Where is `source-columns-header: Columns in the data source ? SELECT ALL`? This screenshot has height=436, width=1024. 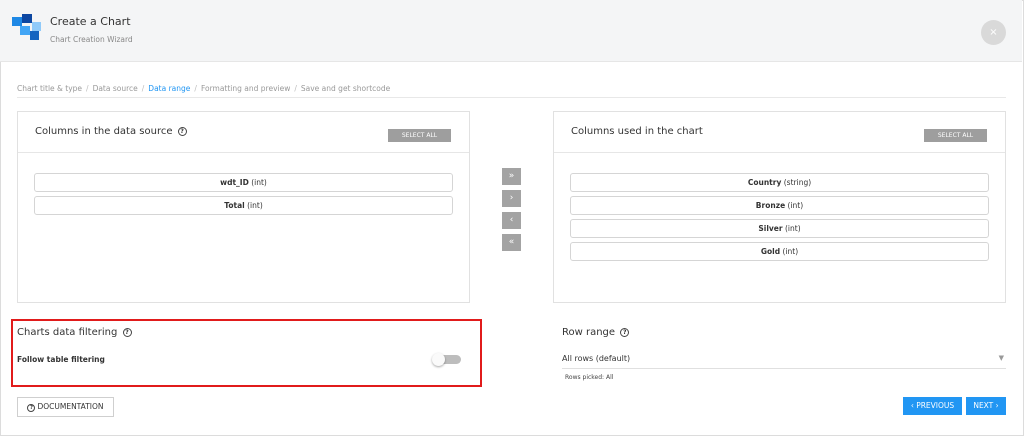
source-columns-header: Columns in the data source ? SELECT ALL is located at coordinates (243, 132).